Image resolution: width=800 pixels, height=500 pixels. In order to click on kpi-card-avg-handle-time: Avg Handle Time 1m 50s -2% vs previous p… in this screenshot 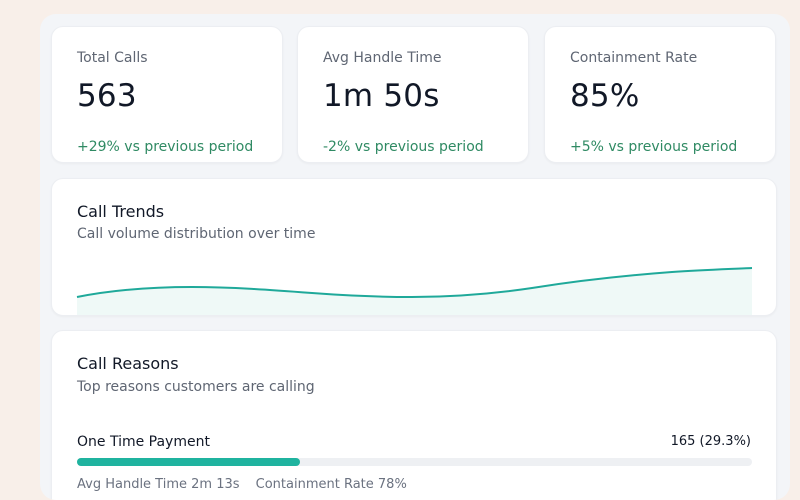, I will do `click(413, 94)`.